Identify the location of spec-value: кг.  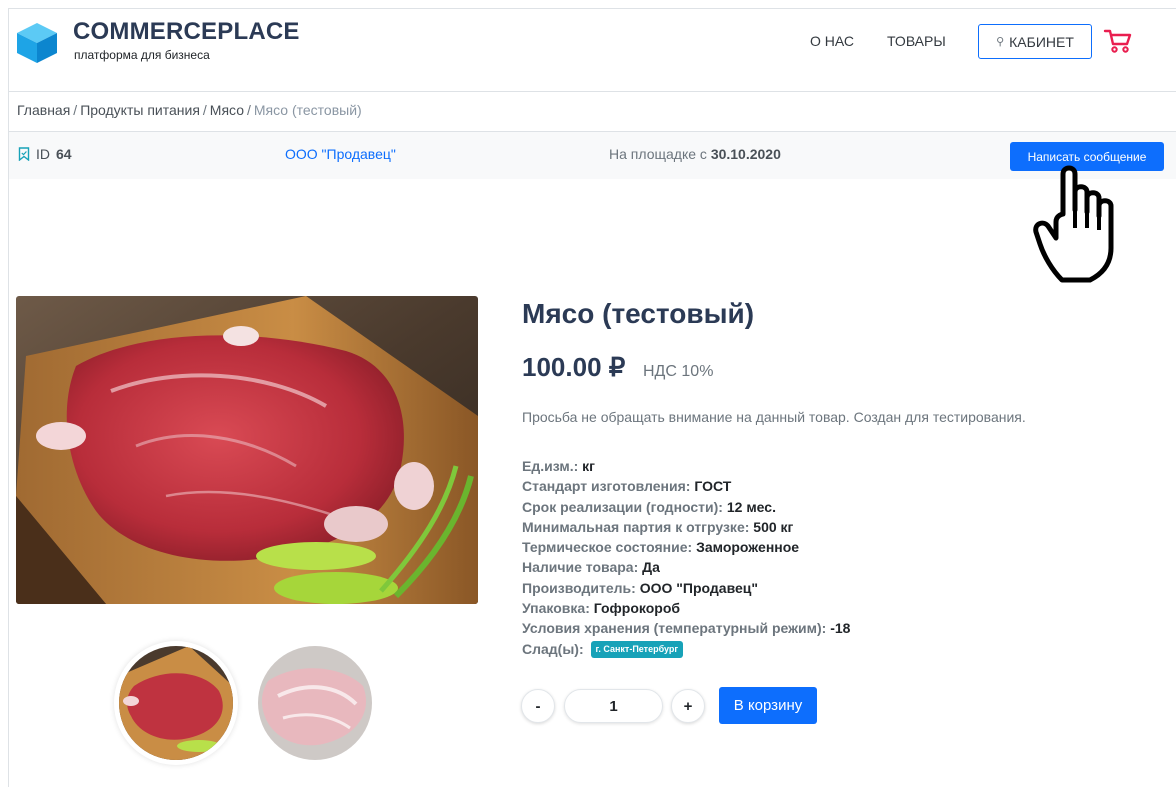
(588, 466).